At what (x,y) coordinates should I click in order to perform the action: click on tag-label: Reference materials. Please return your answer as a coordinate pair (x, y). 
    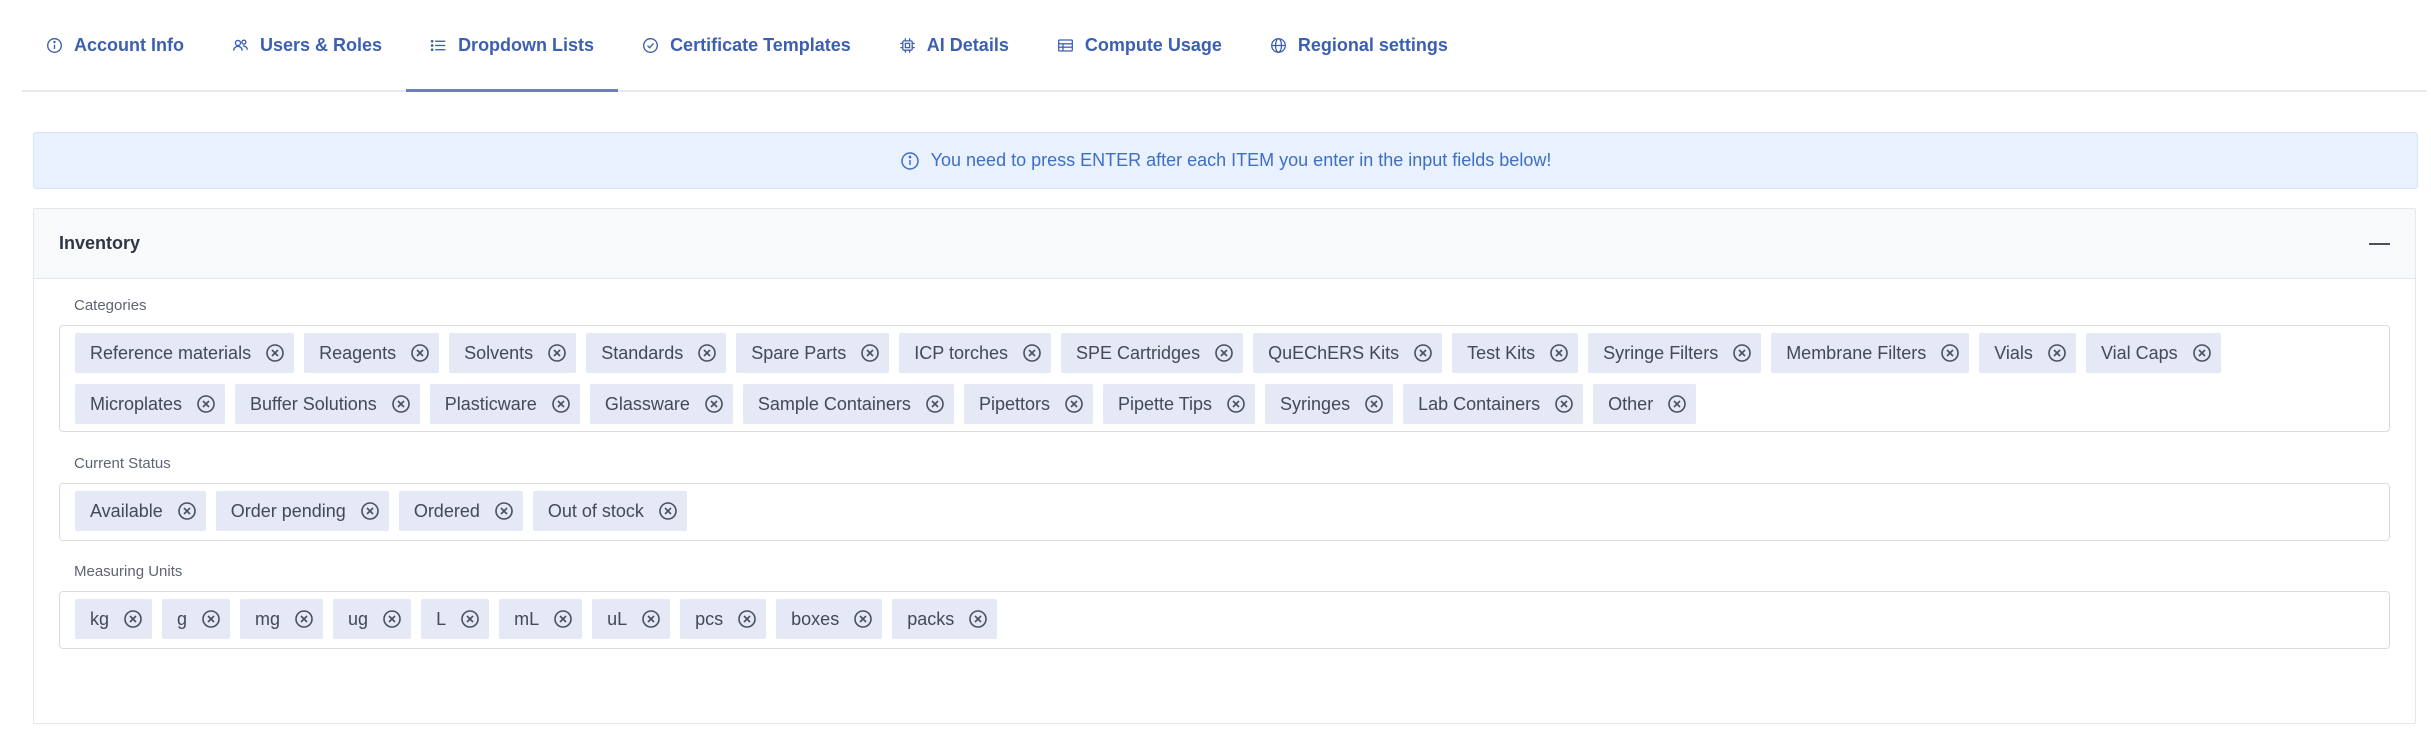
    Looking at the image, I should click on (171, 352).